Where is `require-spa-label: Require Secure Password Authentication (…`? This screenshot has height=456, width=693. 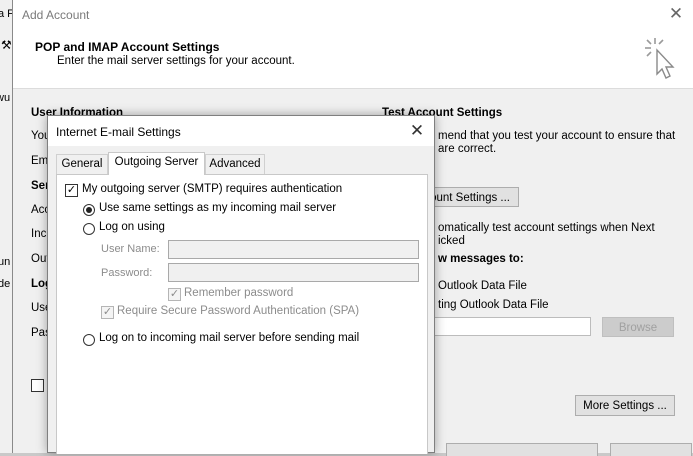 require-spa-label: Require Secure Password Authentication (… is located at coordinates (238, 311).